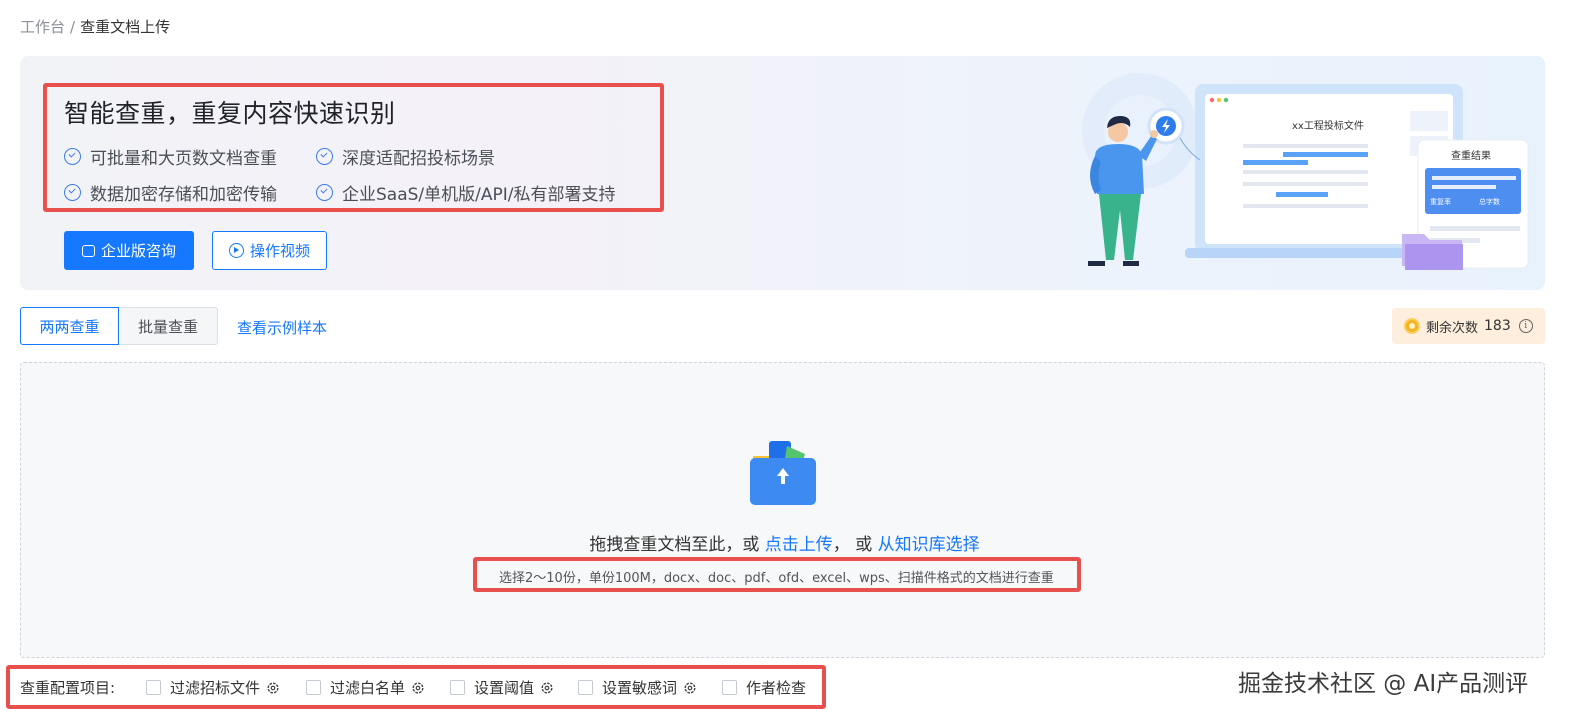 The image size is (1569, 714). I want to click on config-sensitive-words: 设置敏感词, so click(637, 687).